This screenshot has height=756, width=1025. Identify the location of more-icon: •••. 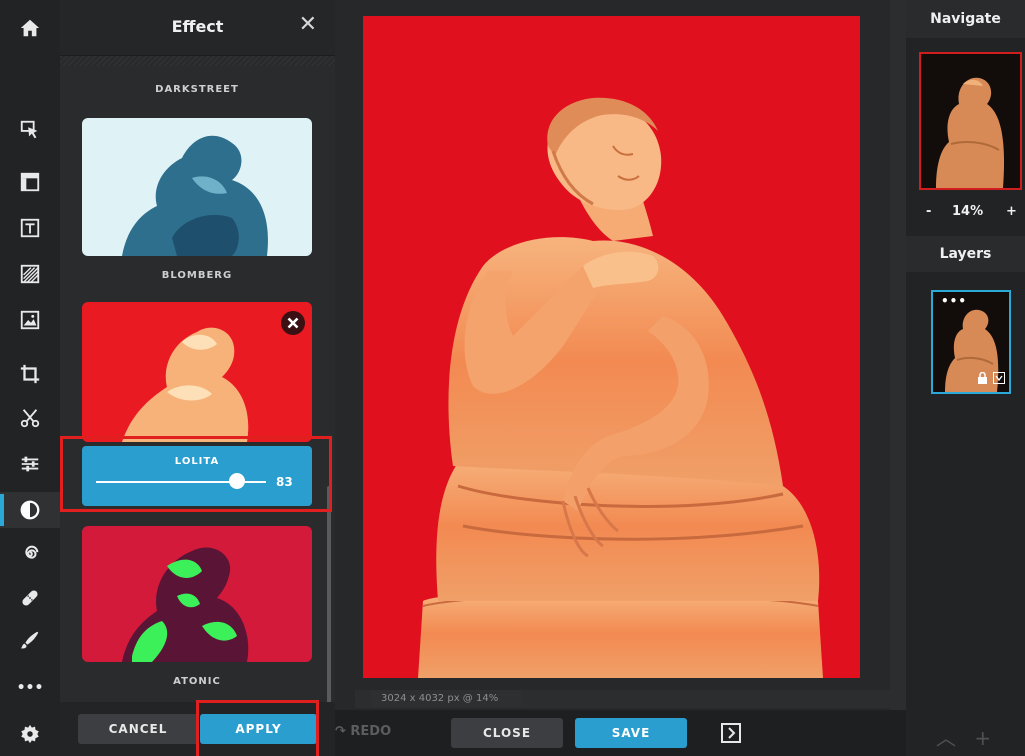
(30, 688).